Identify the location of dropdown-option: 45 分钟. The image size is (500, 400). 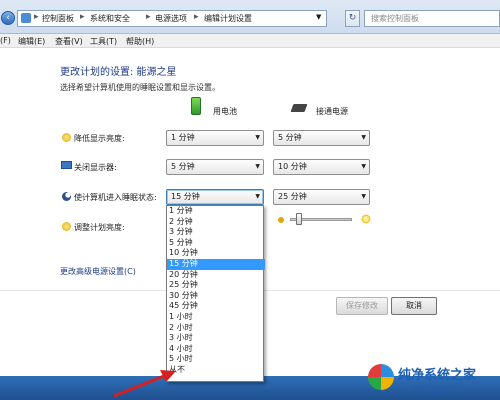
(216, 306).